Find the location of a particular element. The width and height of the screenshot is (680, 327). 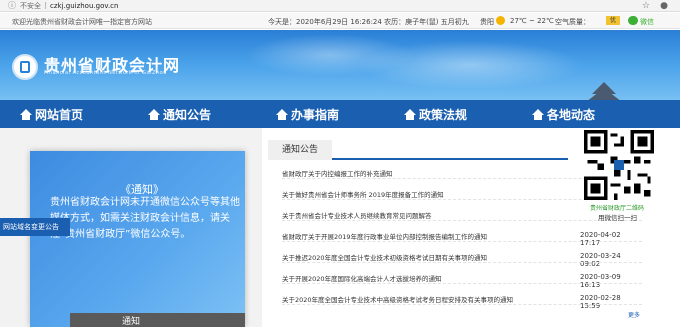

url-field: czkj.guizhou.gov.cn is located at coordinates (84, 6).